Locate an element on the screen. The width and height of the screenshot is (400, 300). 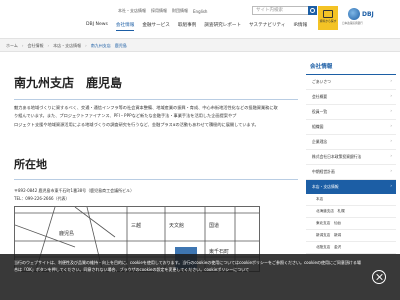
breadcrumb-branches: 本店・支店情報 is located at coordinates (67, 46).